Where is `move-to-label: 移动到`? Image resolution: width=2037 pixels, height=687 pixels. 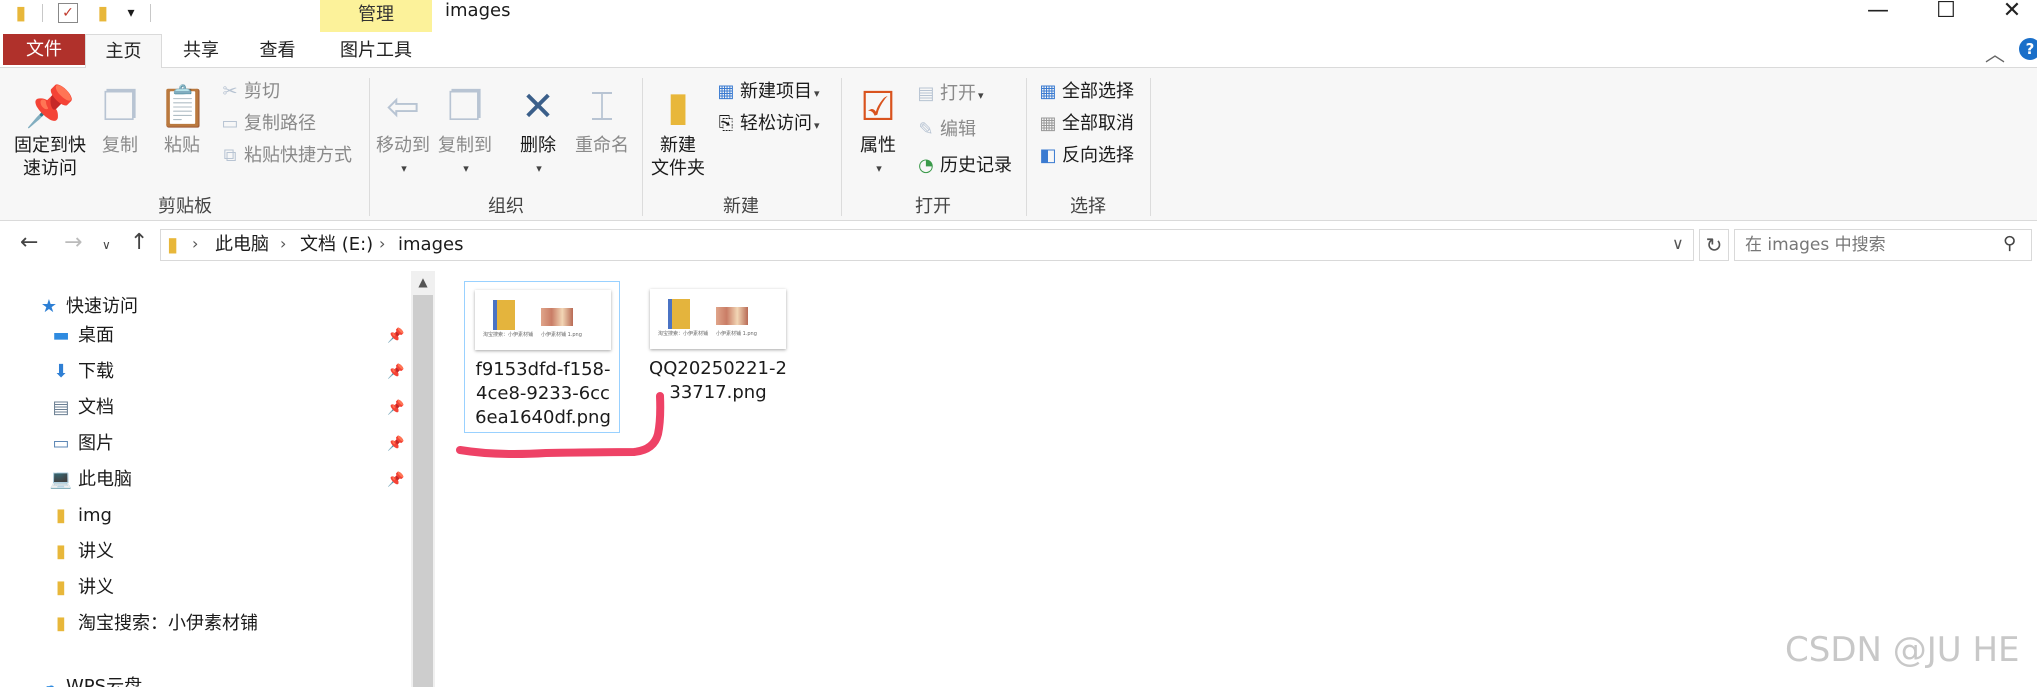
move-to-label: 移动到 is located at coordinates (403, 145).